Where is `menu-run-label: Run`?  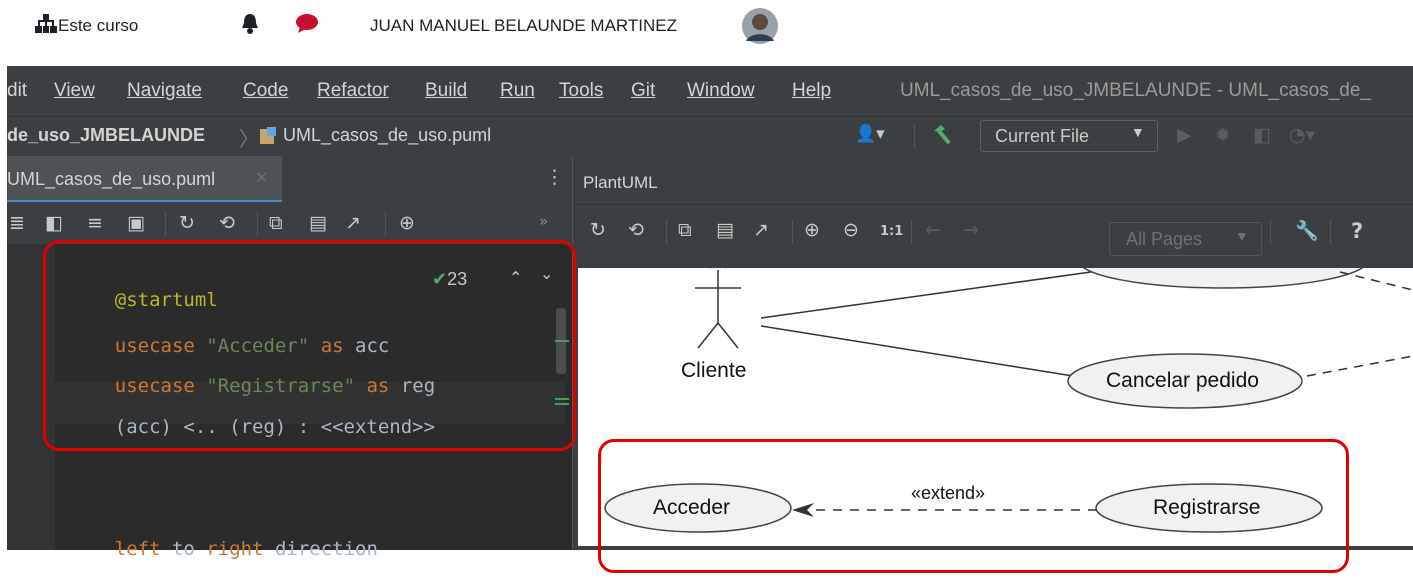 menu-run-label: Run is located at coordinates (517, 90).